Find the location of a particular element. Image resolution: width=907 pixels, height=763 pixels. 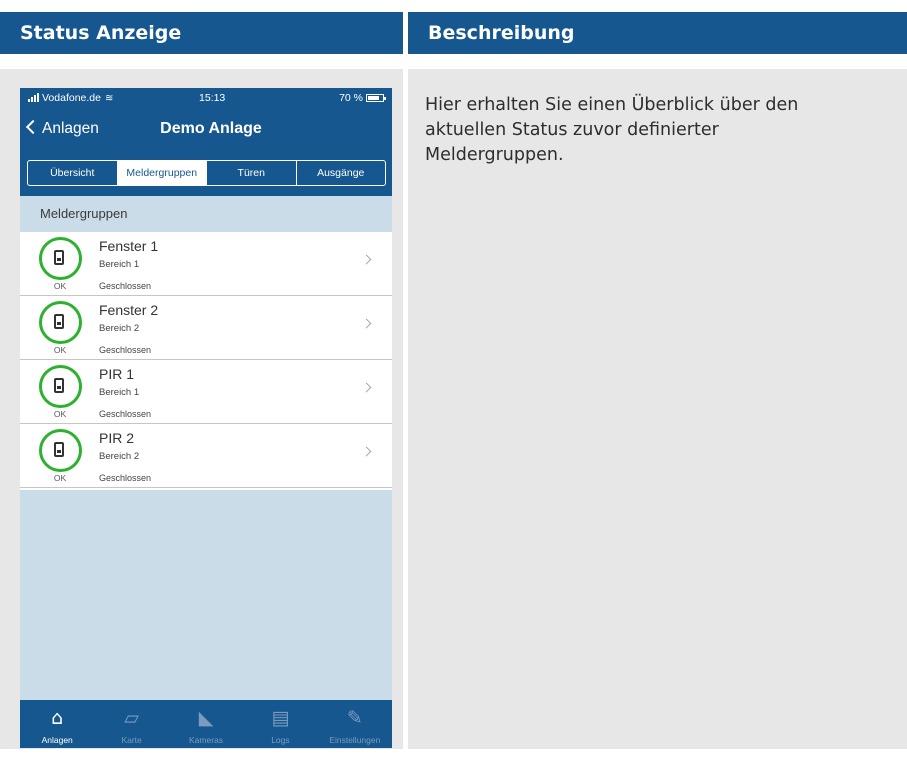

tab-label: Karte is located at coordinates (131, 740).